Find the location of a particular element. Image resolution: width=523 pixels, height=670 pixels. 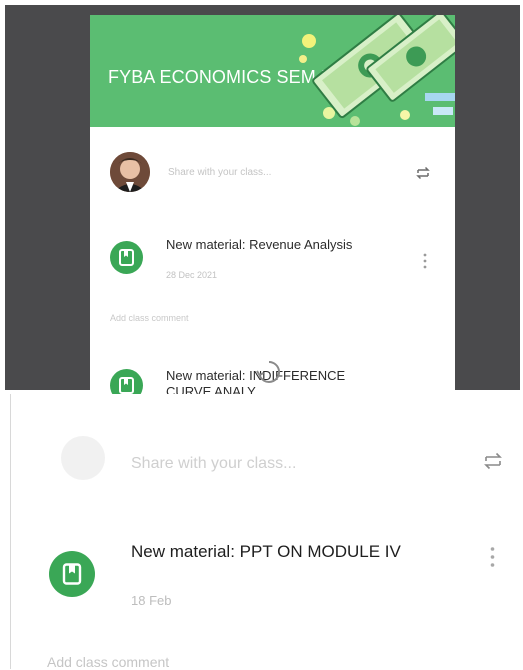

post-date: 18 Feb is located at coordinates (151, 600).